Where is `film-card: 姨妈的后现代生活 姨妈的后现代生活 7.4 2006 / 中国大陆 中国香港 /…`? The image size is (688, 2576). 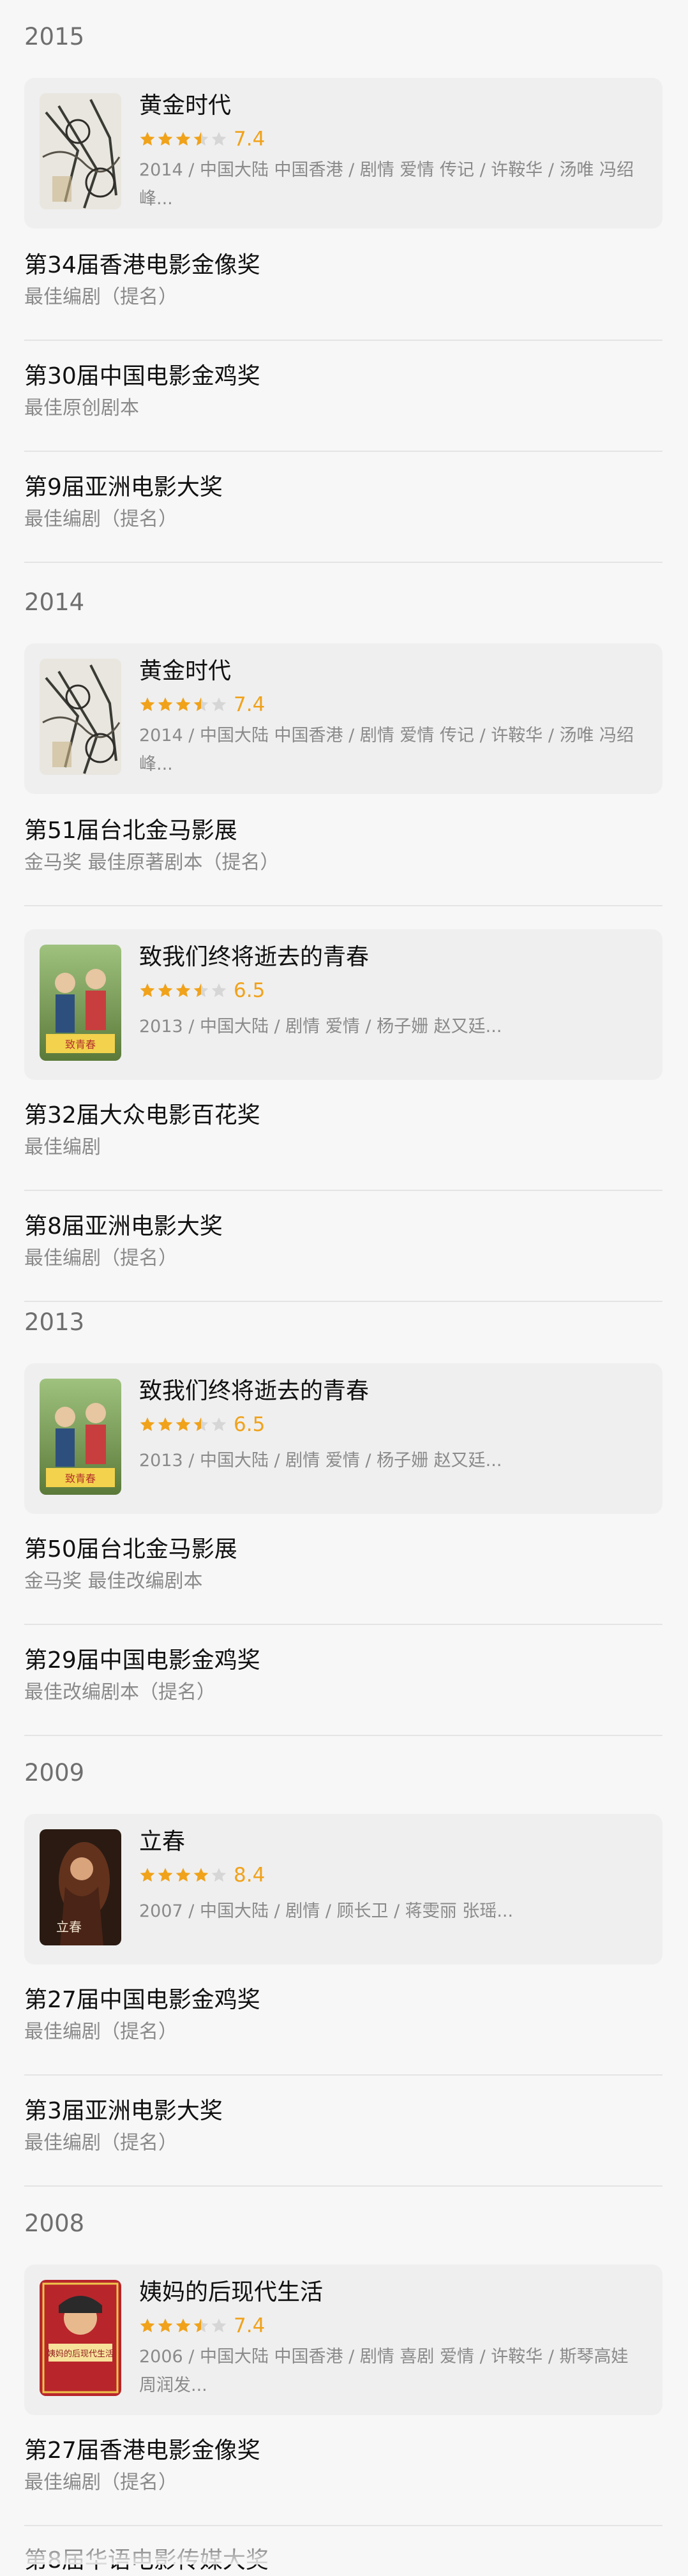 film-card: 姨妈的后现代生活 姨妈的后现代生活 7.4 2006 / 中国大陆 中国香港 /… is located at coordinates (343, 2340).